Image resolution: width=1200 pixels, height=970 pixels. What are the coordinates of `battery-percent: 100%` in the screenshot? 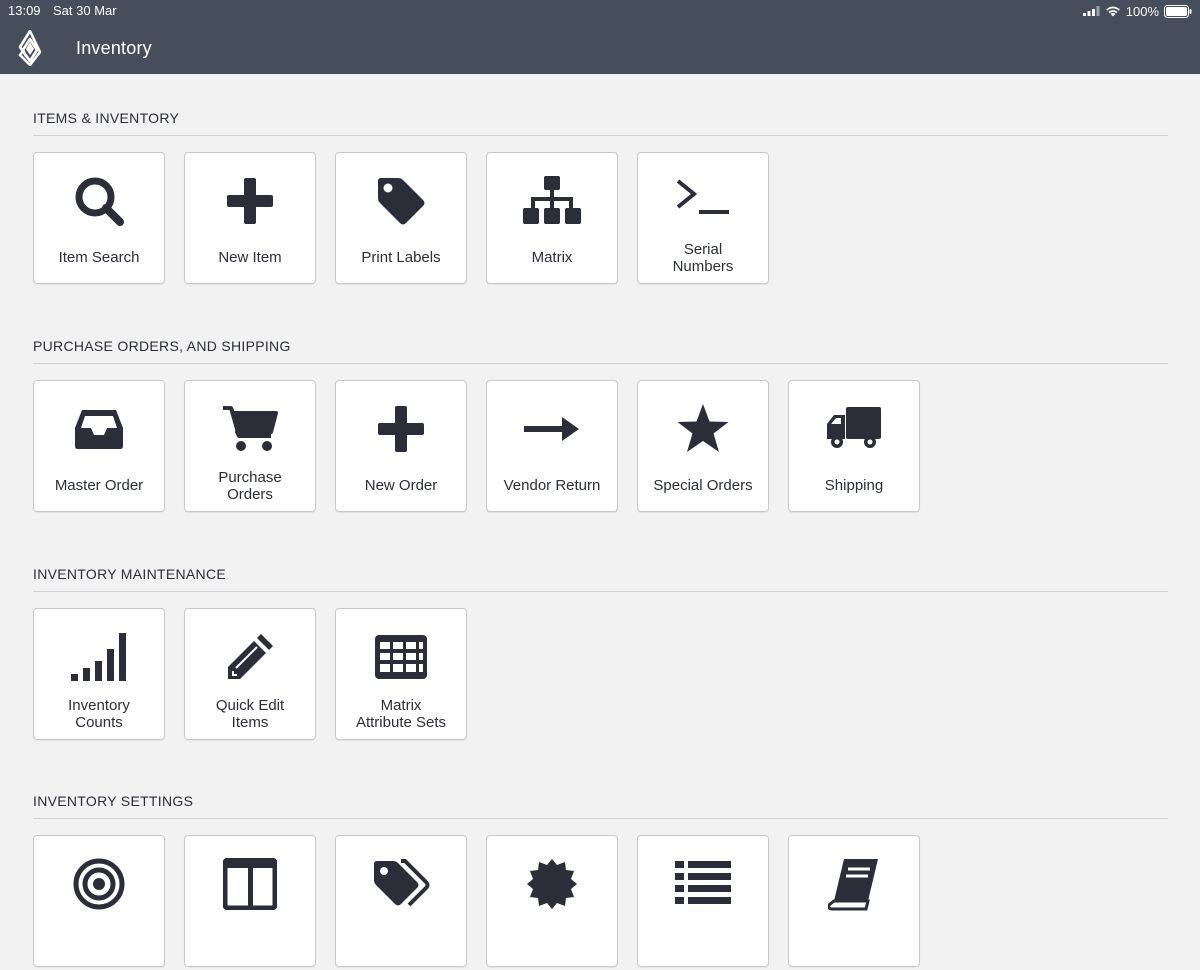 It's located at (1142, 11).